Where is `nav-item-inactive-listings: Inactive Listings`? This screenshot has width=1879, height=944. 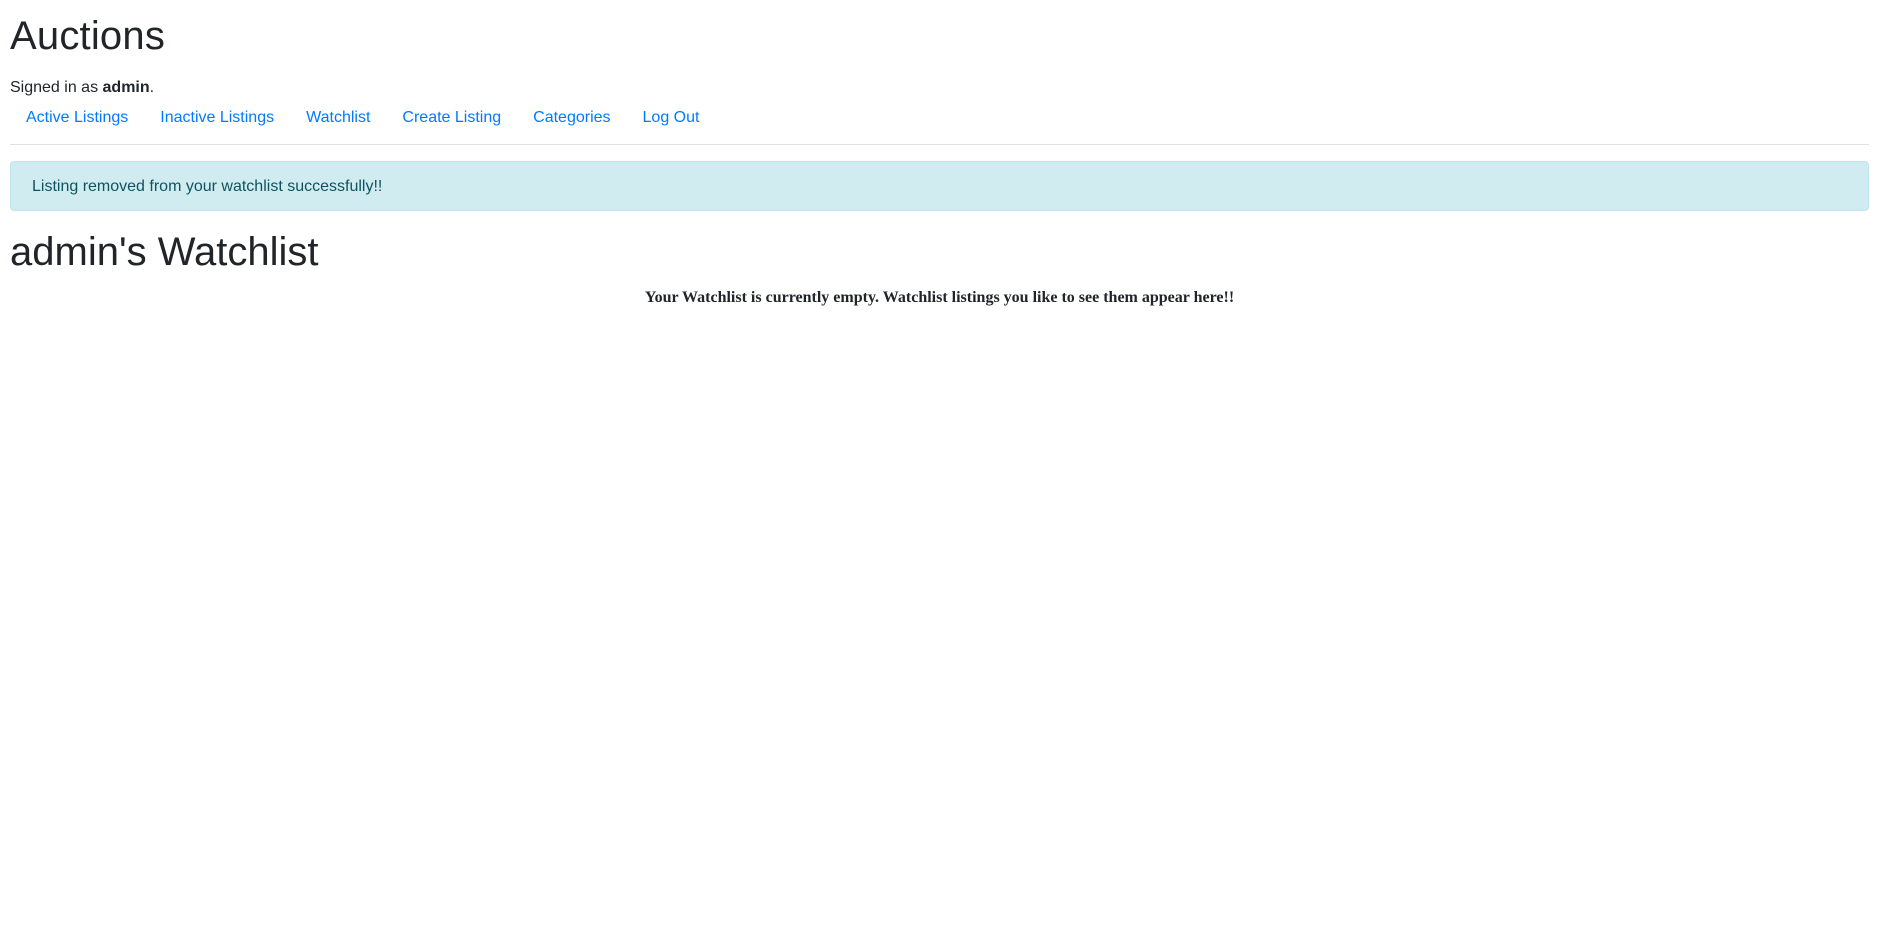
nav-item-inactive-listings: Inactive Listings is located at coordinates (217, 118).